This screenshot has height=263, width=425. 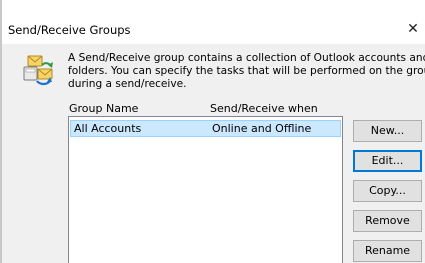 I want to click on rename-button: Rename, so click(x=387, y=251).